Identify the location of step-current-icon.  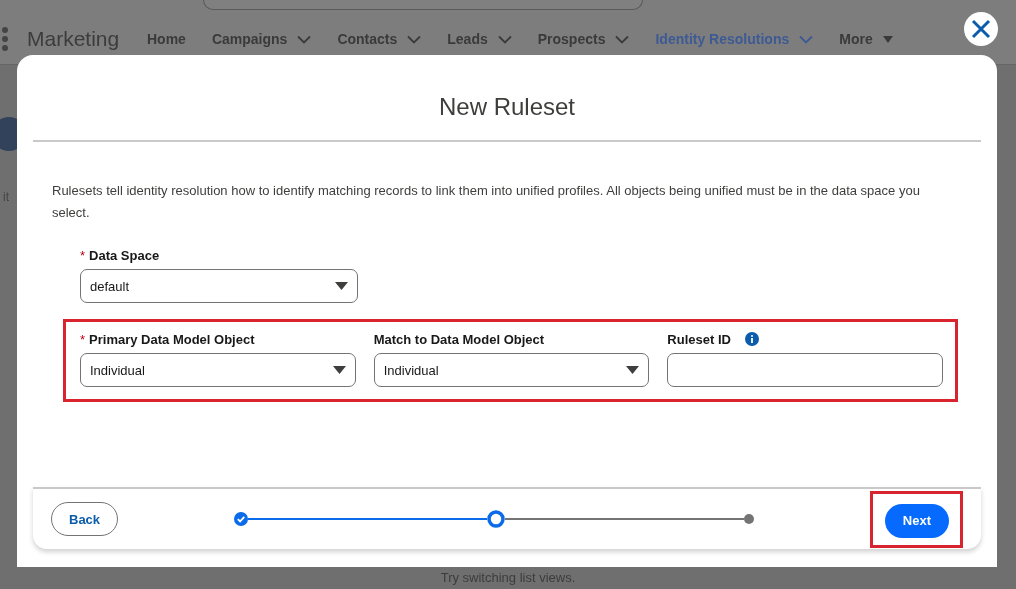
(495, 519).